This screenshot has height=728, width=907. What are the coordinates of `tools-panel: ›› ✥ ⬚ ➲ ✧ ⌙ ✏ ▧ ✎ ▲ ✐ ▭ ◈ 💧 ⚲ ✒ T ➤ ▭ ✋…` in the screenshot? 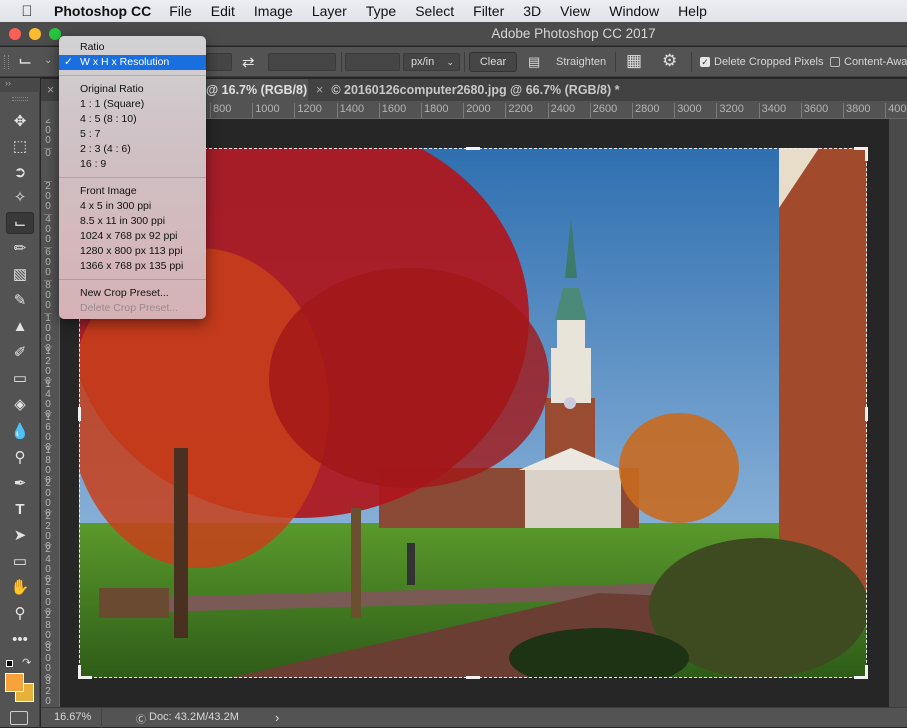 It's located at (20, 402).